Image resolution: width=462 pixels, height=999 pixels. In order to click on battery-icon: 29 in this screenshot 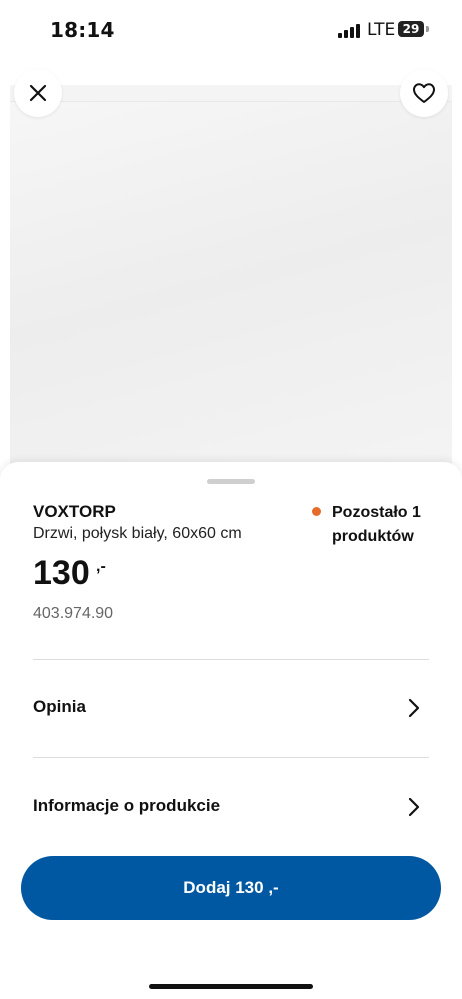, I will do `click(411, 29)`.